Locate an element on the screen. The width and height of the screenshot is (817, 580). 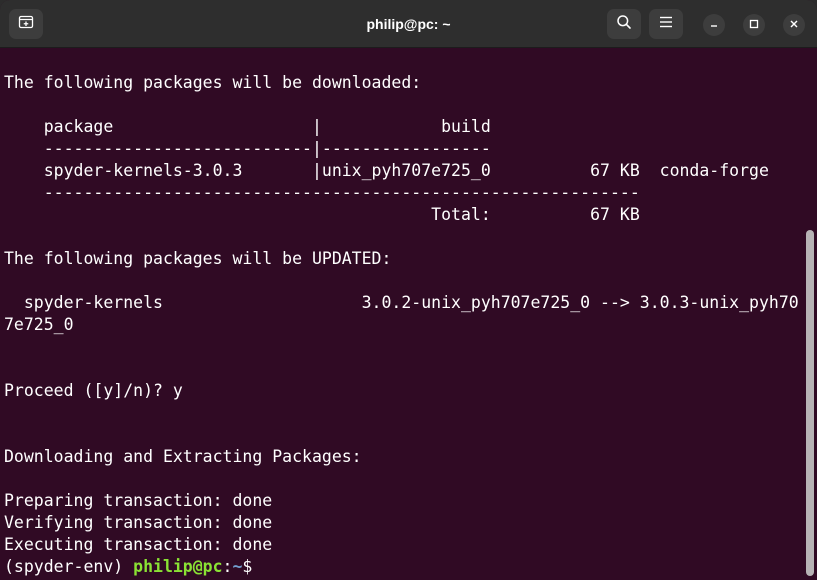
terminal-line: Executing transaction: done is located at coordinates (138, 544).